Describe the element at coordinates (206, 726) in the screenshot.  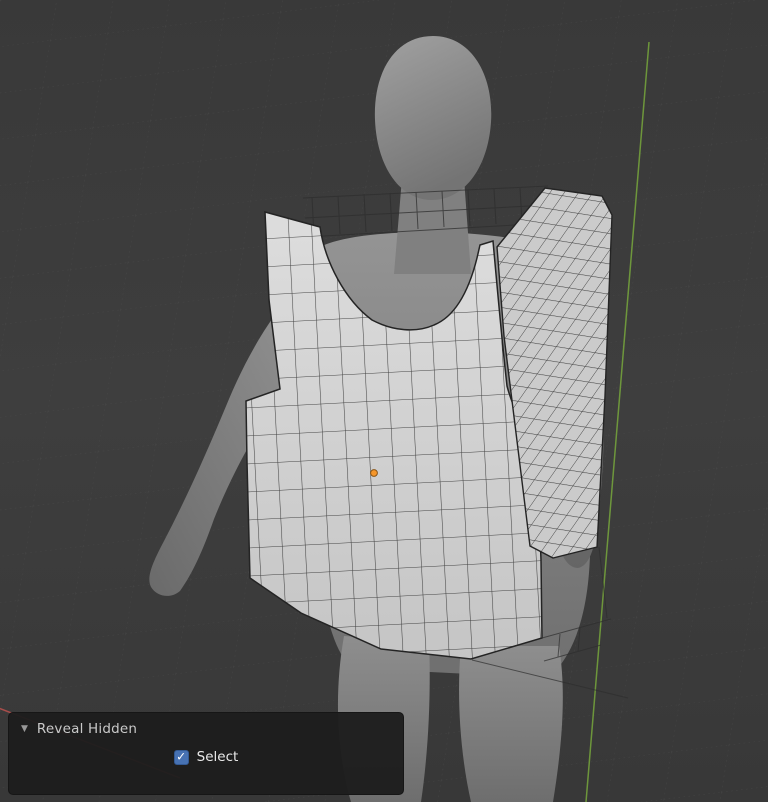
I see `operator-panel-header: ▼ Reveal Hidden` at that location.